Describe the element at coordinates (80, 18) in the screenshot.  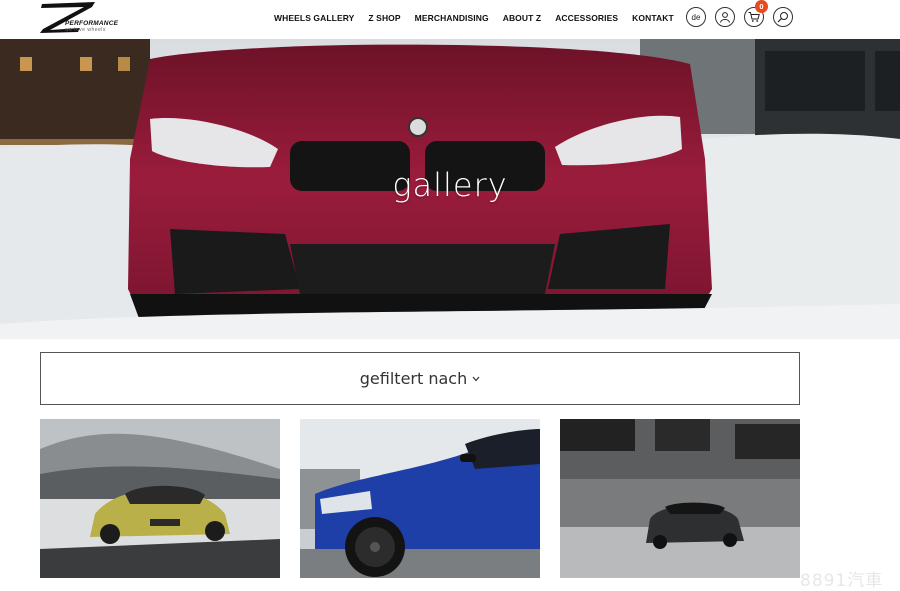
I see `site-logo: PERFORMANCE we love wheels` at that location.